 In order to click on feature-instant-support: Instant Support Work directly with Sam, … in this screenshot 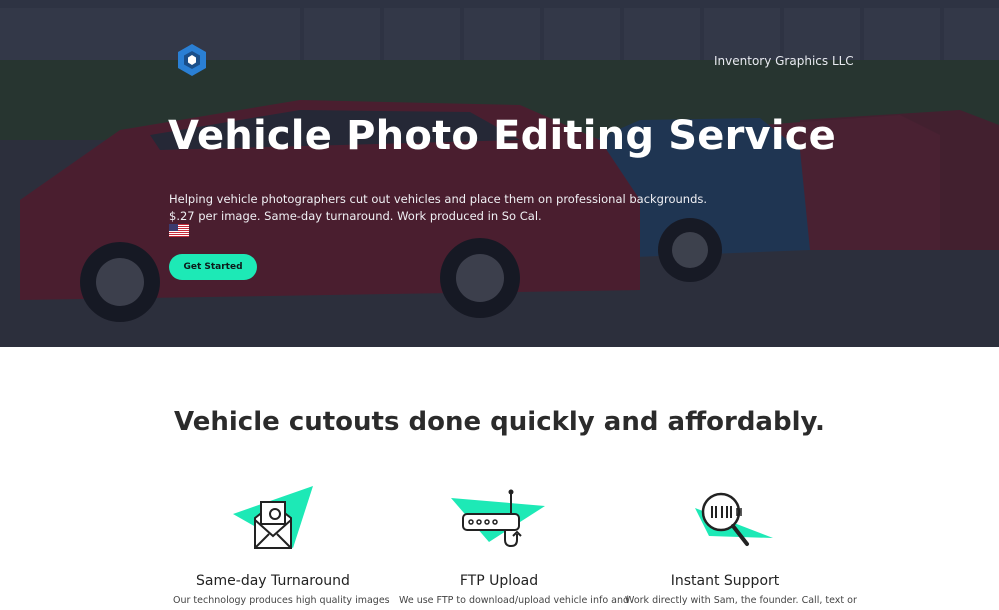, I will do `click(741, 546)`.